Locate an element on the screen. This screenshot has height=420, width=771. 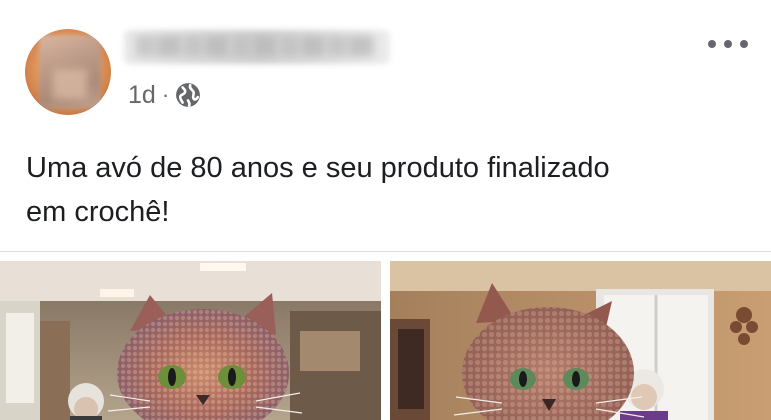
avatar is located at coordinates (68, 72).